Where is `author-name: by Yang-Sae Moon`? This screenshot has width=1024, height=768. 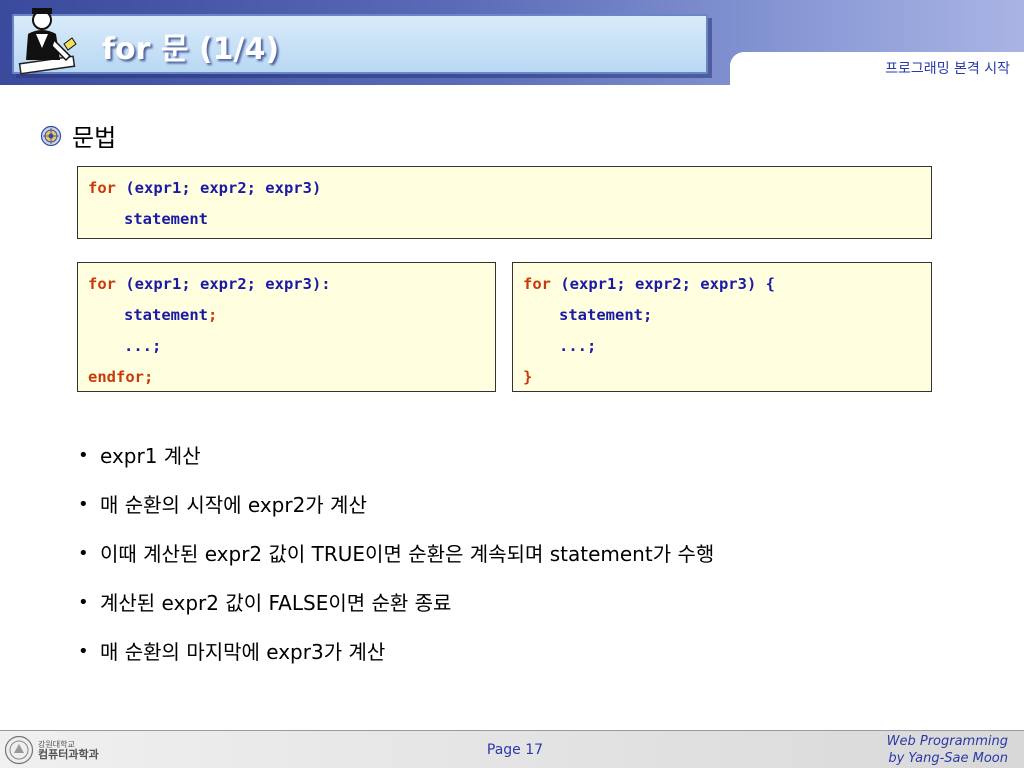
author-name: by Yang-Sae Moon is located at coordinates (948, 758).